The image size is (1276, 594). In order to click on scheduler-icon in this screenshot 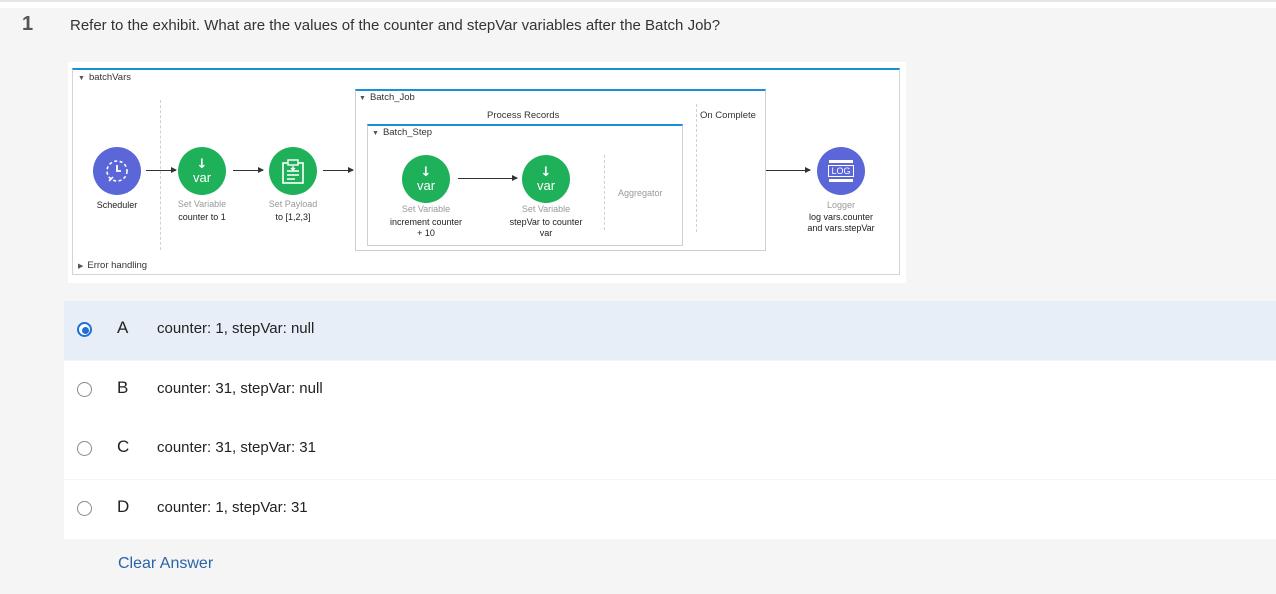, I will do `click(117, 171)`.